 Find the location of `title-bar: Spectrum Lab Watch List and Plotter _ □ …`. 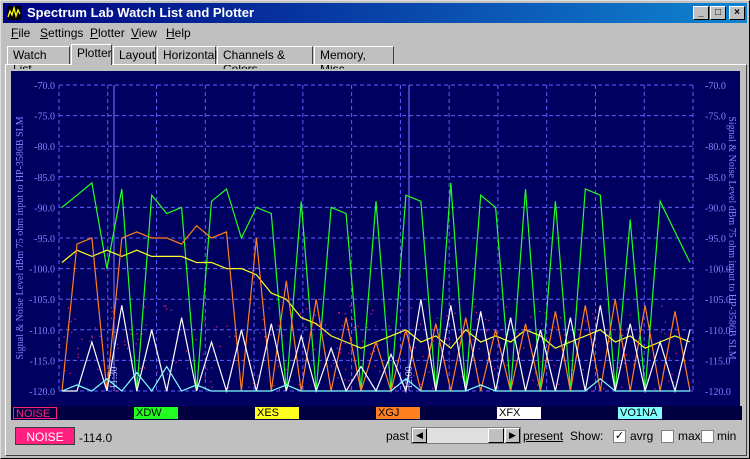

title-bar: Spectrum Lab Watch List and Plotter _ □ … is located at coordinates (375, 13).